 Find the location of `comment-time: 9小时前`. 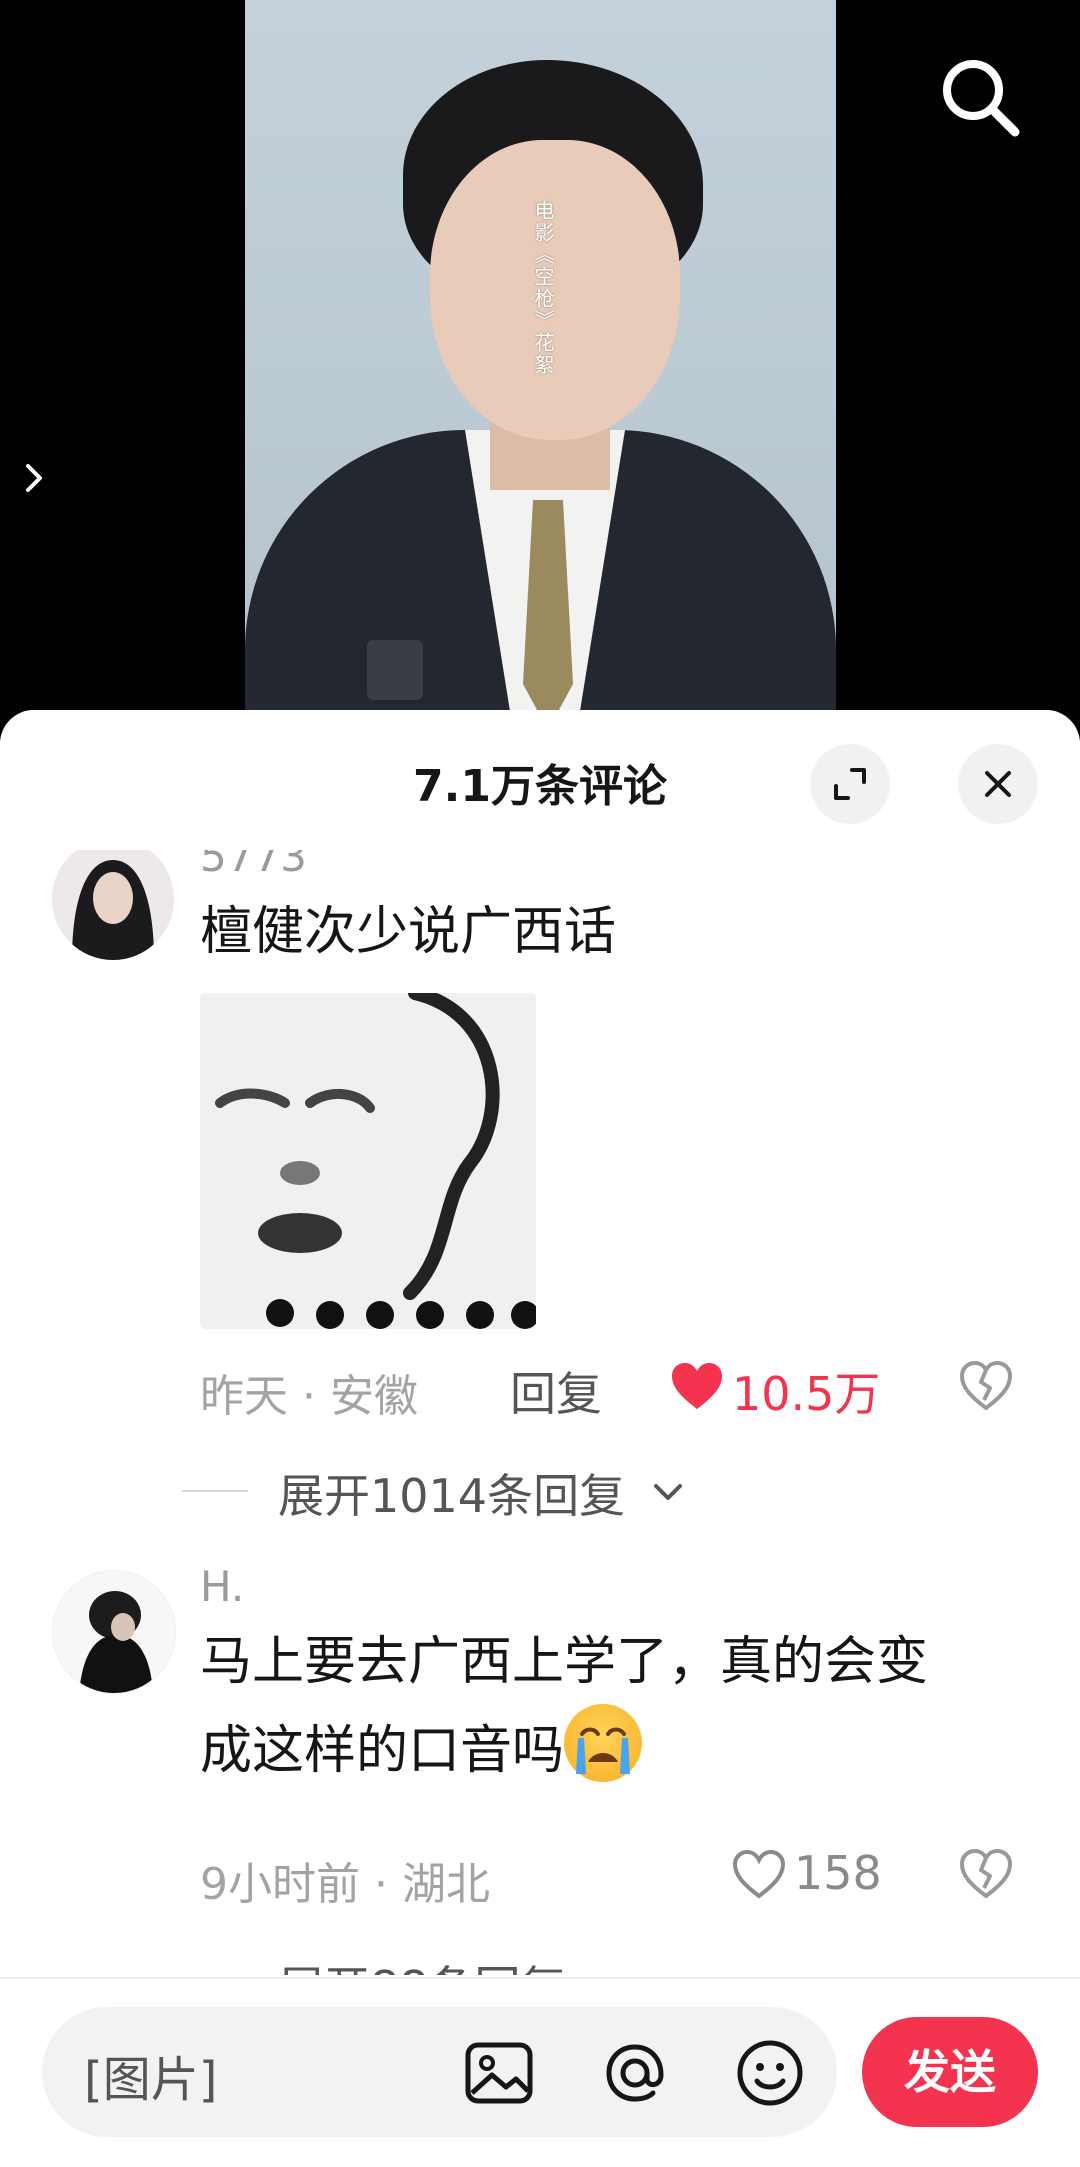

comment-time: 9小时前 is located at coordinates (280, 1884).